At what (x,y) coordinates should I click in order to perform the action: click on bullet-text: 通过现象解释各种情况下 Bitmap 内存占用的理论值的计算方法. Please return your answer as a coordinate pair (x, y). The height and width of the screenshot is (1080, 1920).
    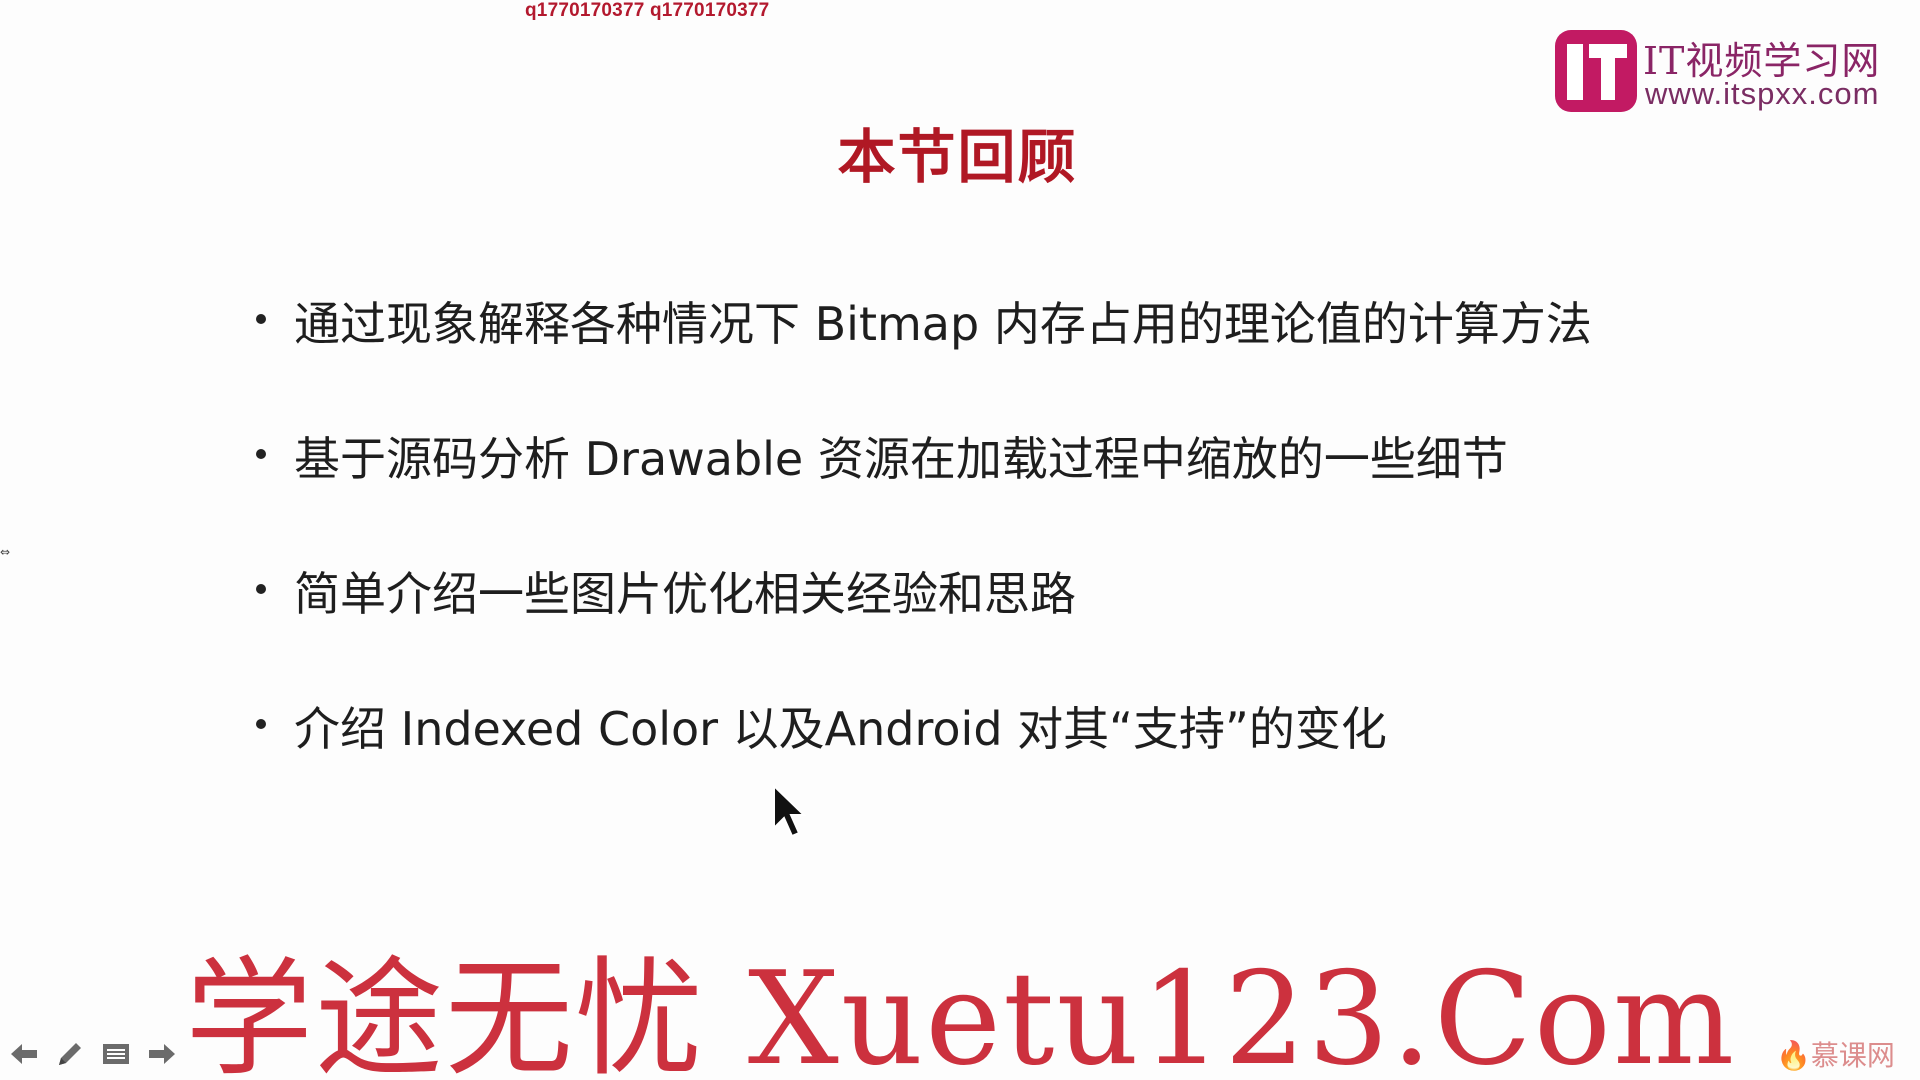
    Looking at the image, I should click on (943, 324).